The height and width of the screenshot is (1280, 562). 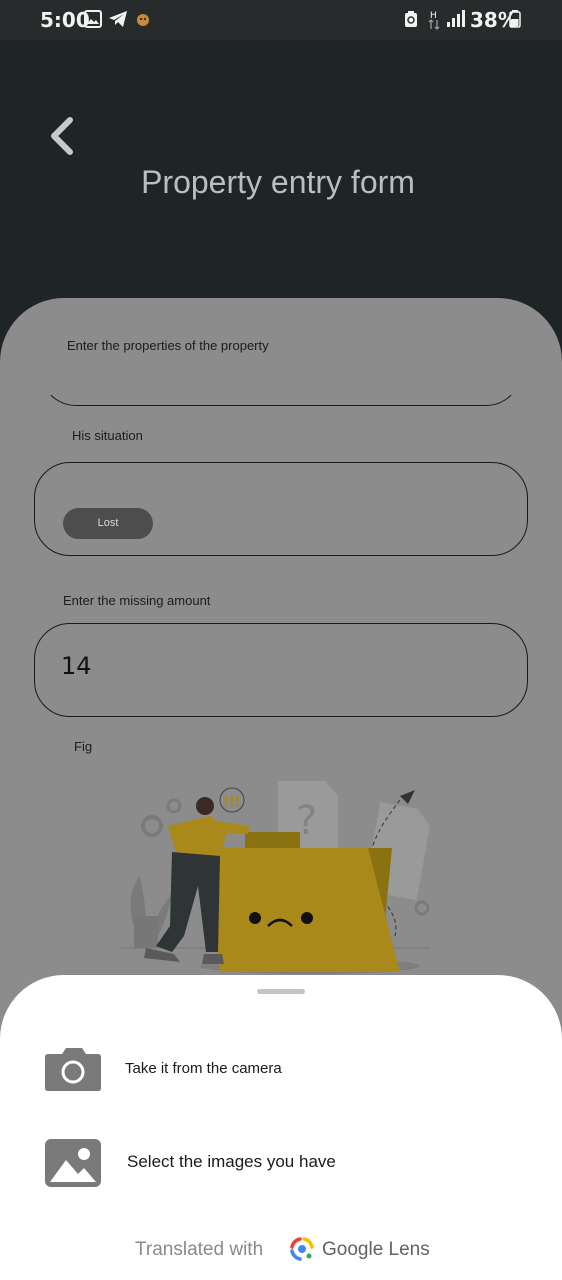 I want to click on chevron-left-icon, so click(x=64, y=136).